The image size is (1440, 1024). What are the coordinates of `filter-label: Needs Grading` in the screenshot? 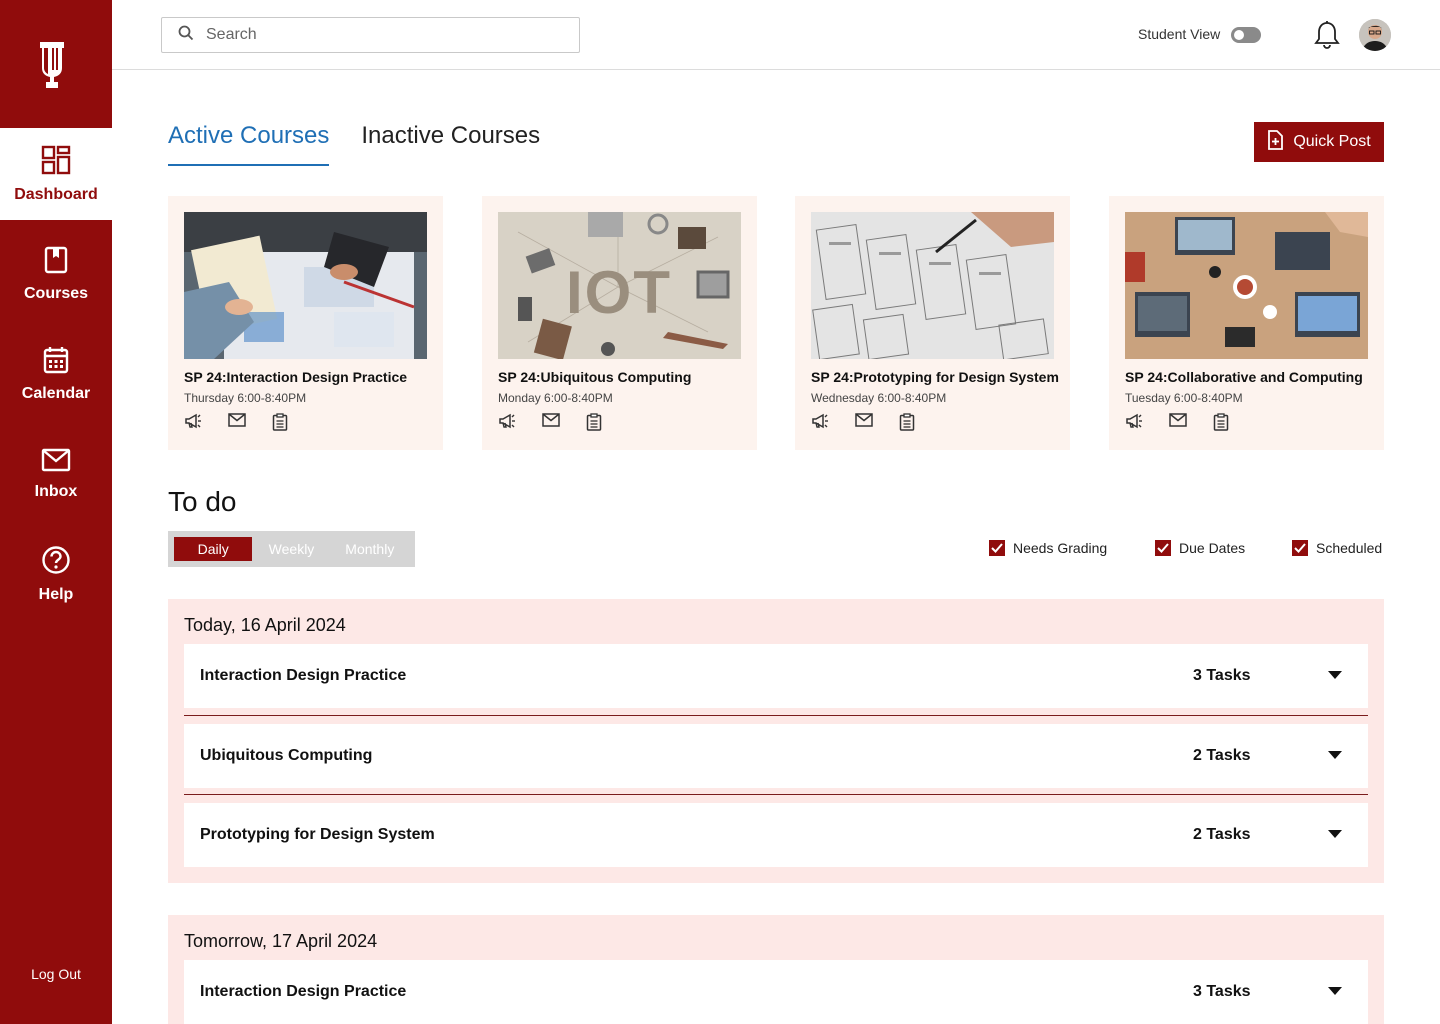 It's located at (1060, 548).